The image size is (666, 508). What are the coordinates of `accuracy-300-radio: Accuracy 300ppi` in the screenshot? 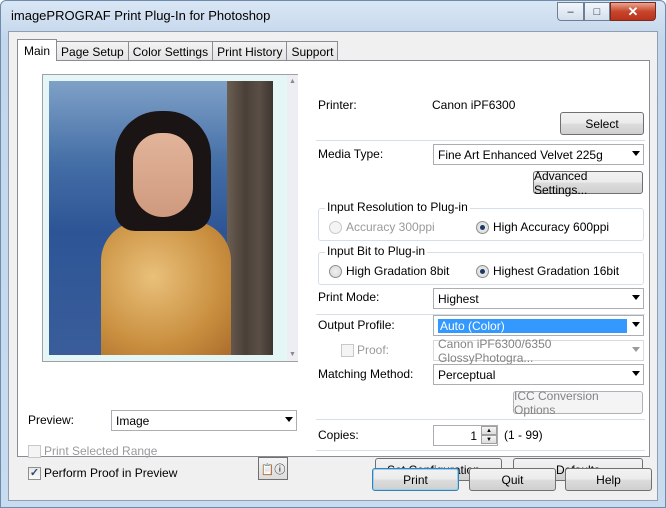 It's located at (382, 227).